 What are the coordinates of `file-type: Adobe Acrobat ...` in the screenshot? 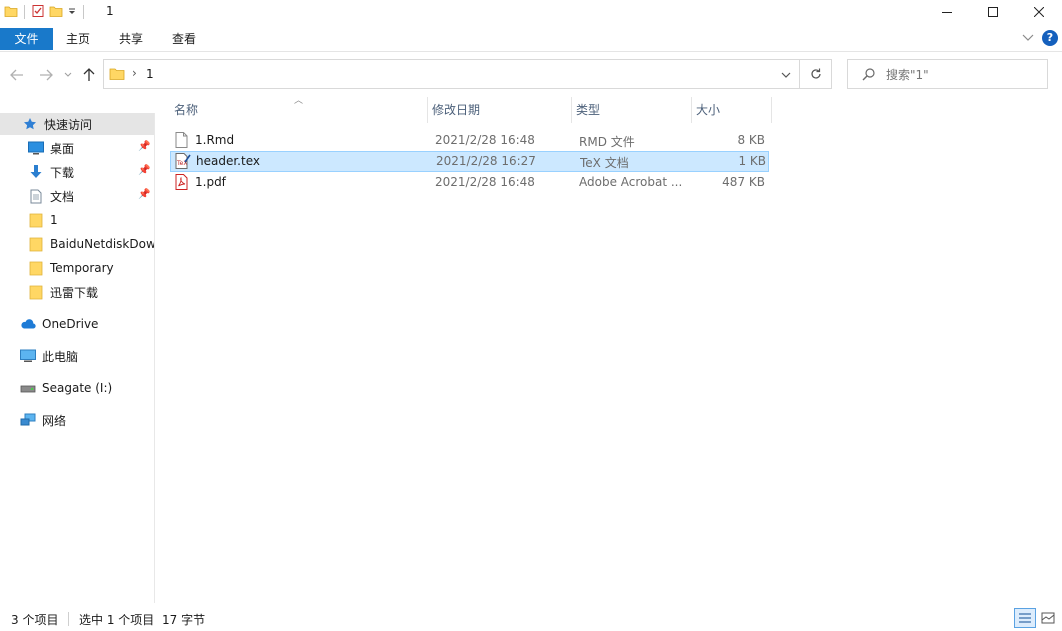 It's located at (631, 182).